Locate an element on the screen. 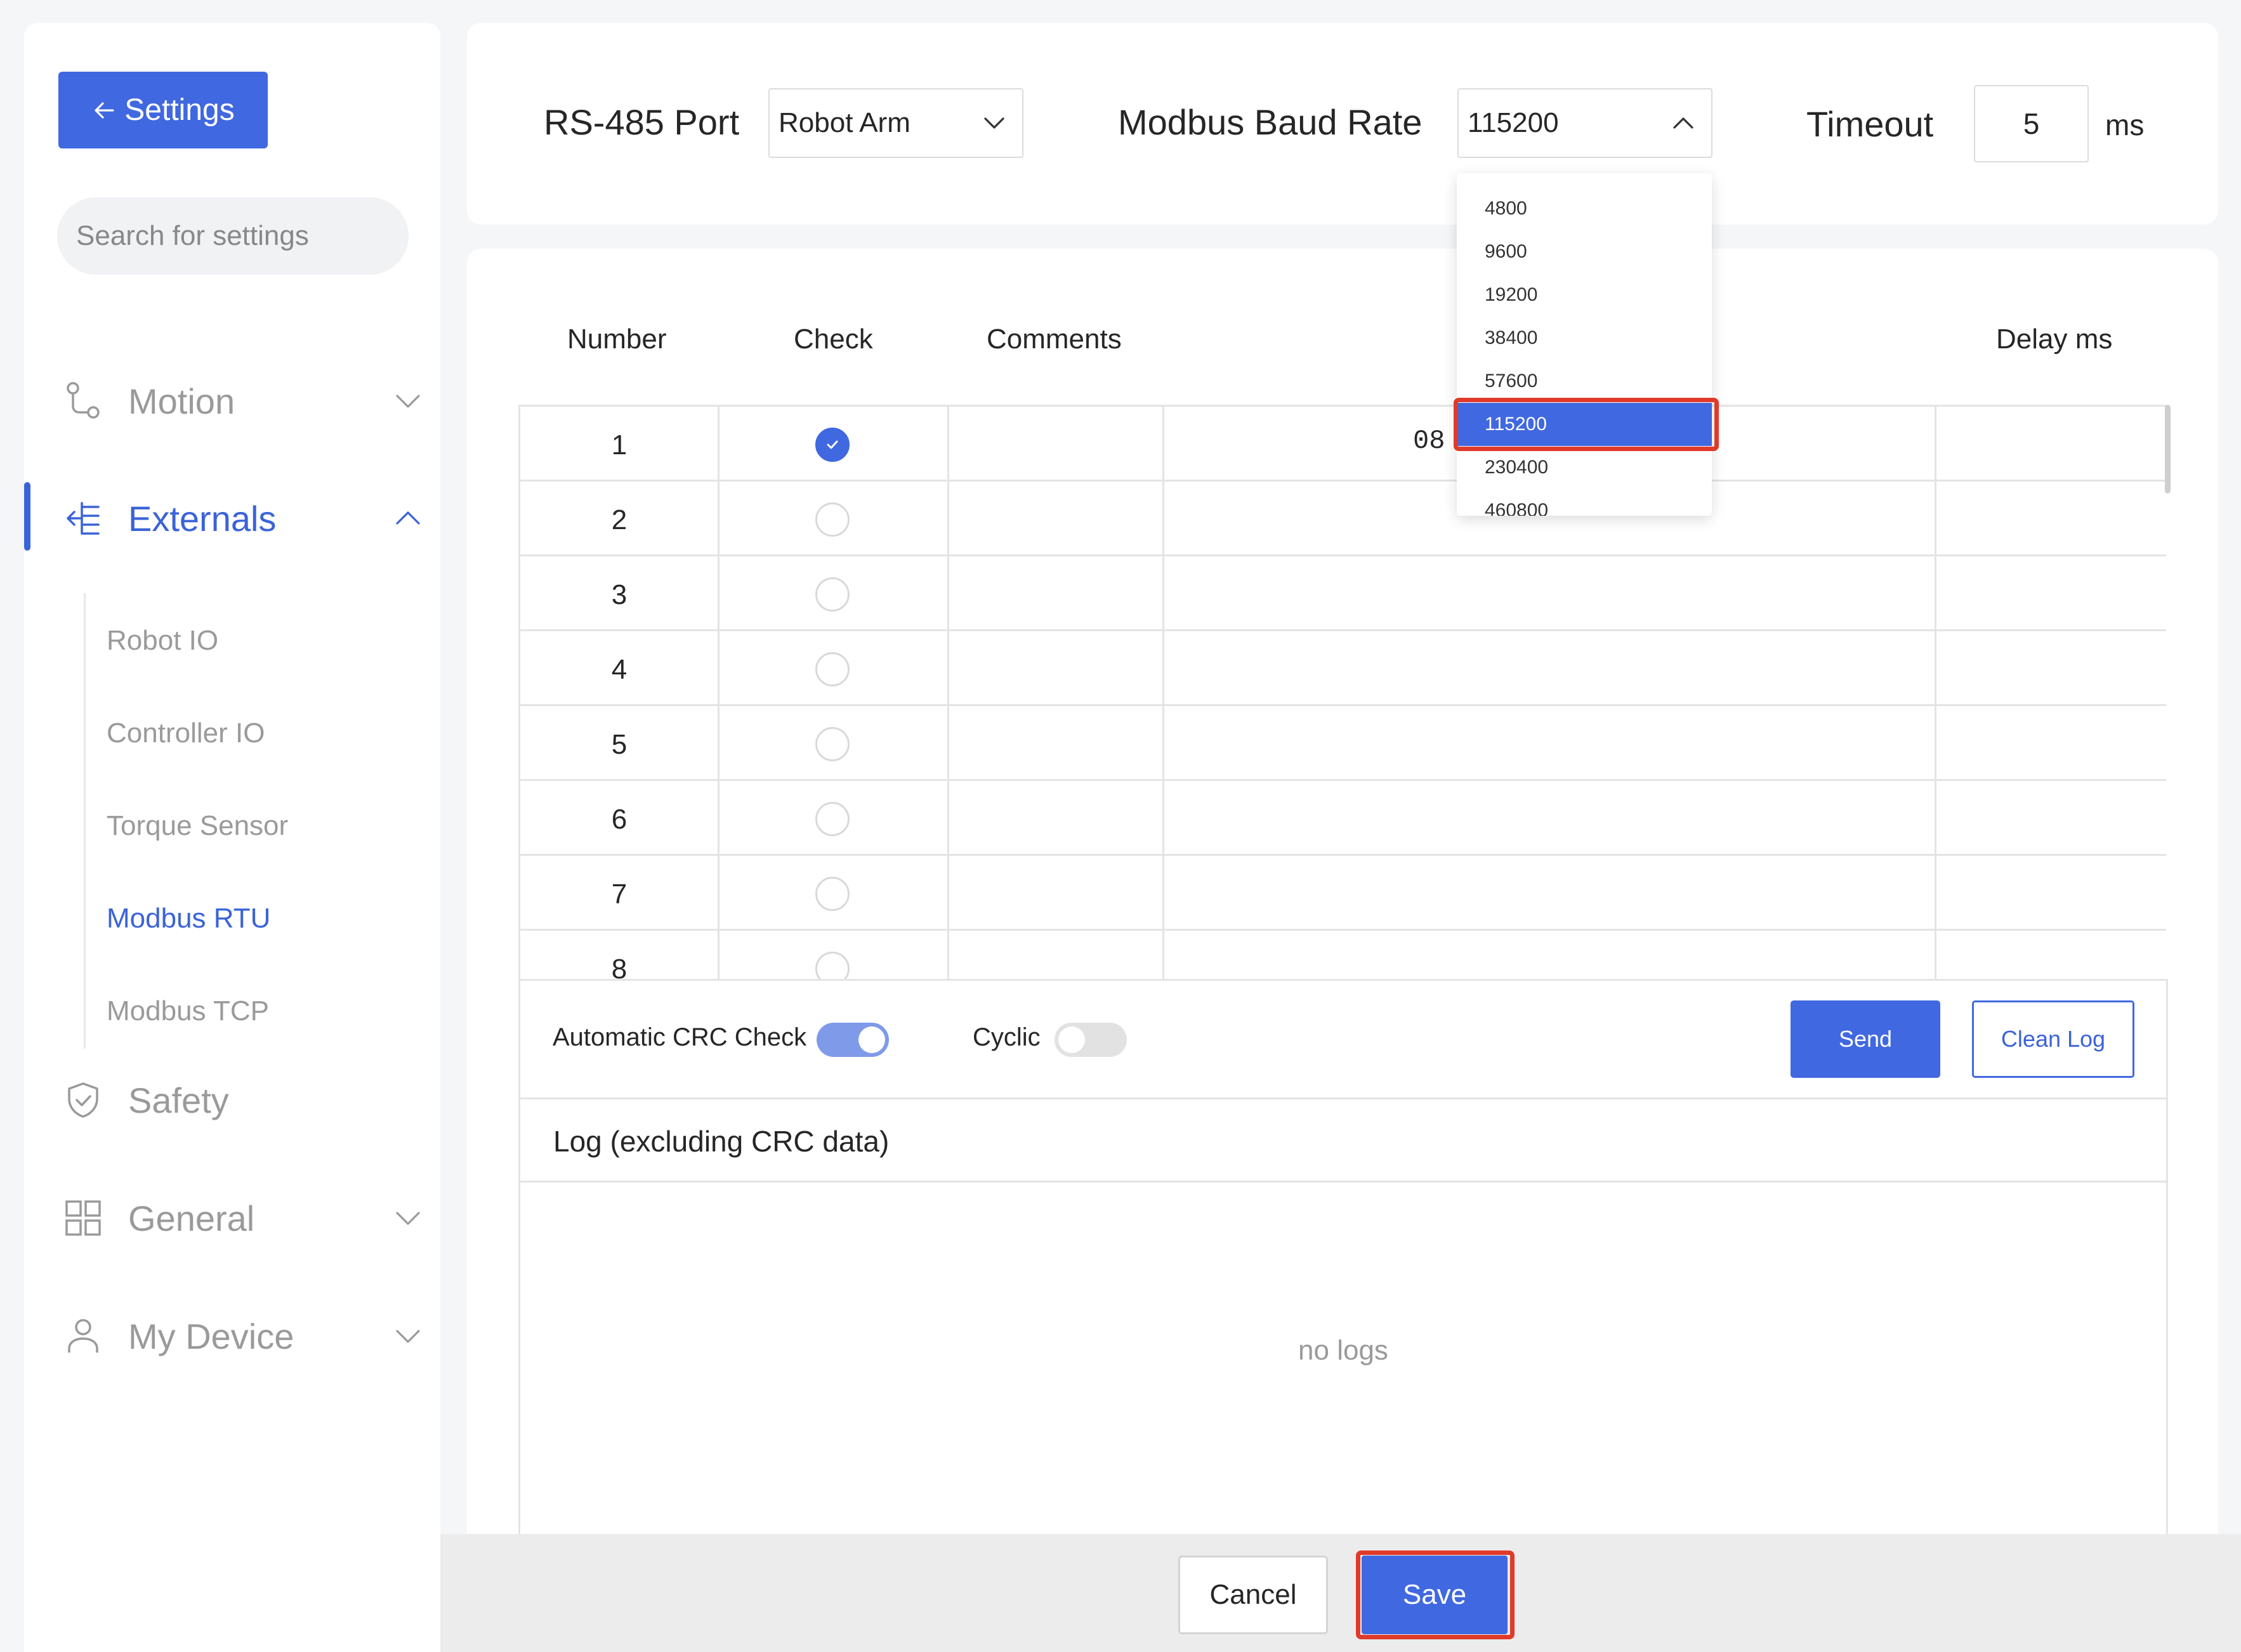  table-scrollbar is located at coordinates (2168, 449).